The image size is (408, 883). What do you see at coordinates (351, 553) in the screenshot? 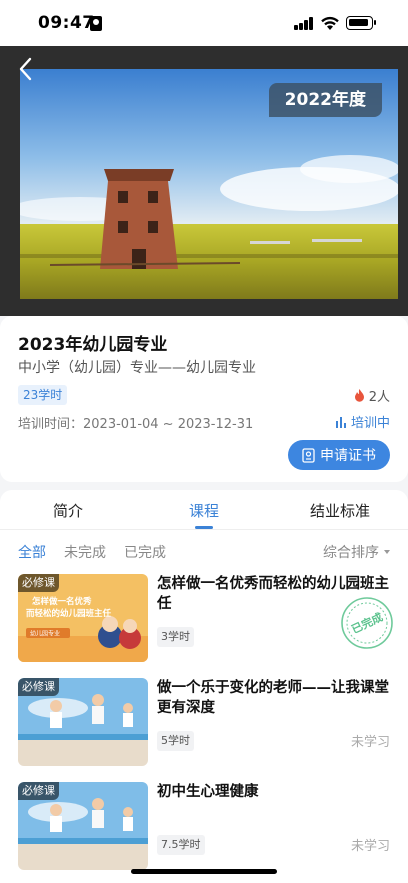
I see `sort-label: 综合排序` at bounding box center [351, 553].